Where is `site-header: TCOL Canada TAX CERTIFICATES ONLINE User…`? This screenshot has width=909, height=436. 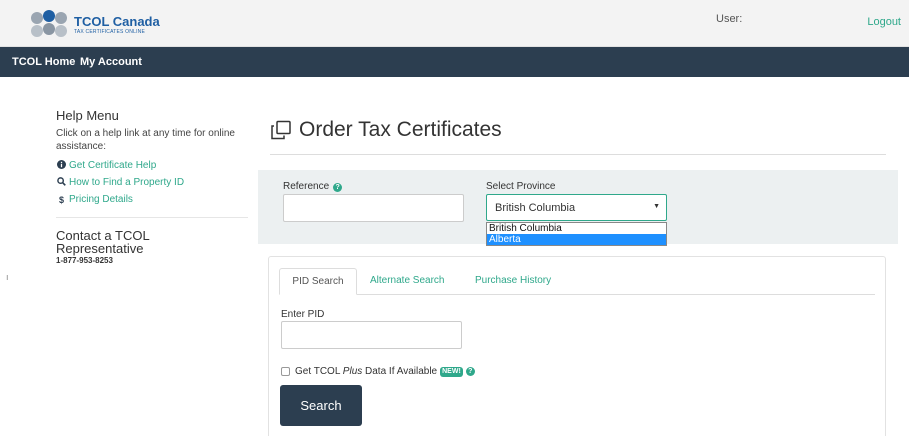
site-header: TCOL Canada TAX CERTIFICATES ONLINE User… is located at coordinates (454, 23).